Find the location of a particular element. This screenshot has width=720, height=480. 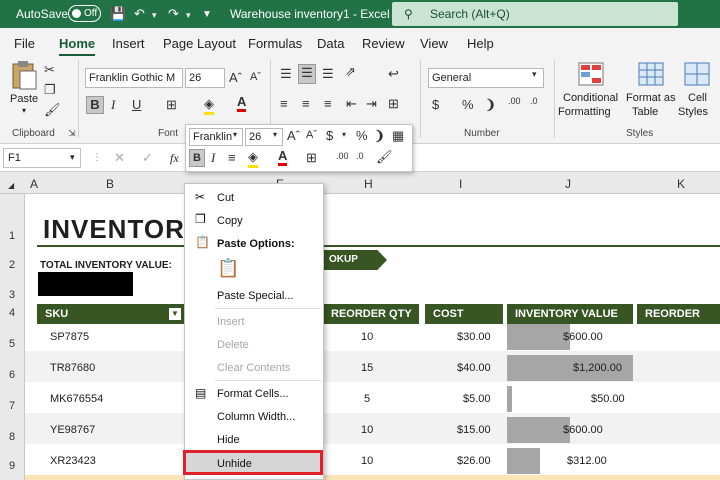

undo-dropdown-icon: ▾ is located at coordinates (154, 15).